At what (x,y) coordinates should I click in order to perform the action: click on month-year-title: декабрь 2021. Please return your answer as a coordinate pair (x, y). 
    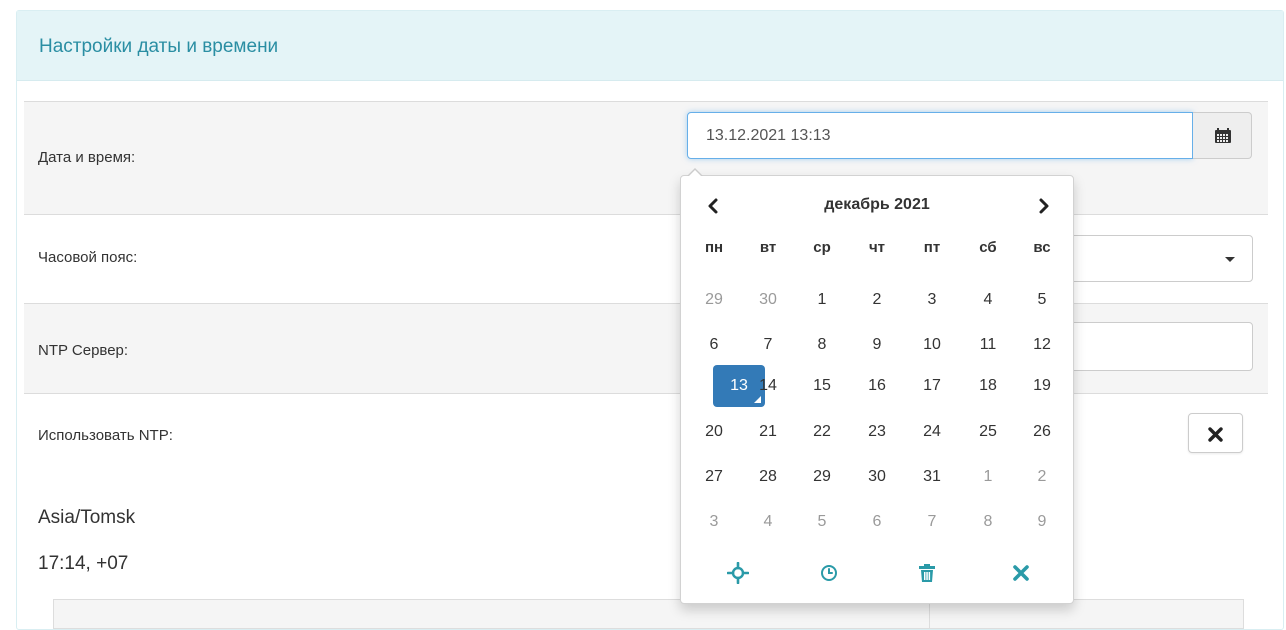
    Looking at the image, I should click on (877, 205).